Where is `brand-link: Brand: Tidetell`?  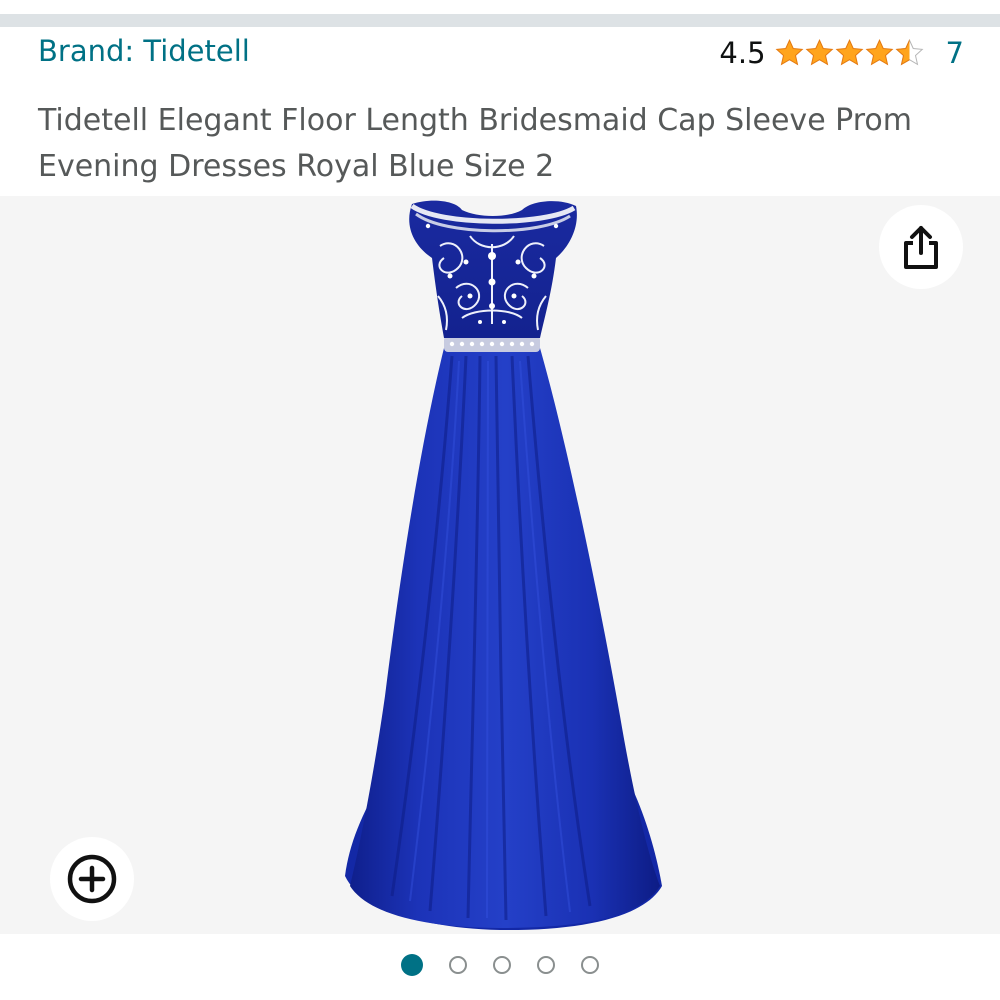 brand-link: Brand: Tidetell is located at coordinates (144, 51).